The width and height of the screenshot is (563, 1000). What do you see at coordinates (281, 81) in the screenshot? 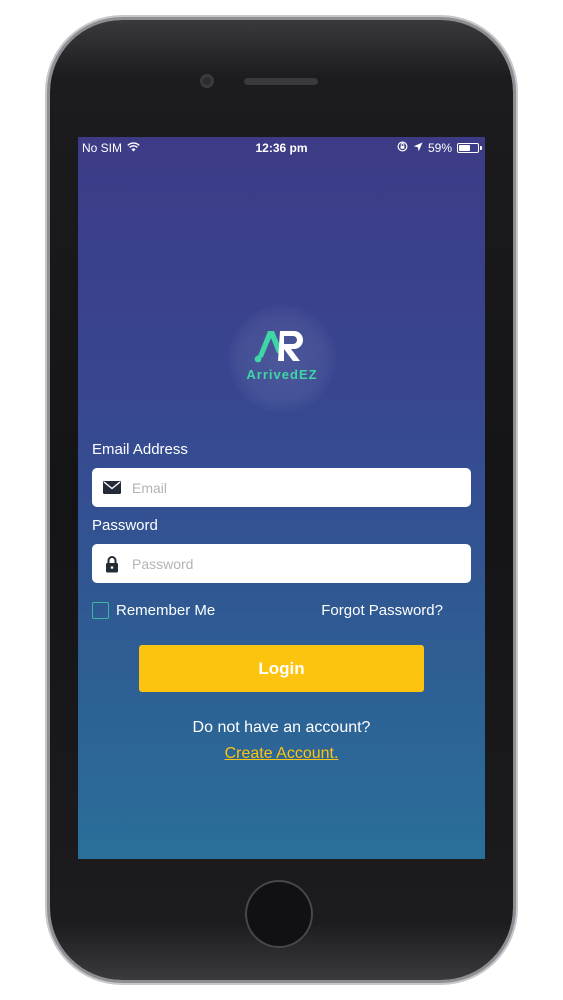
I see `earpiece-speaker` at bounding box center [281, 81].